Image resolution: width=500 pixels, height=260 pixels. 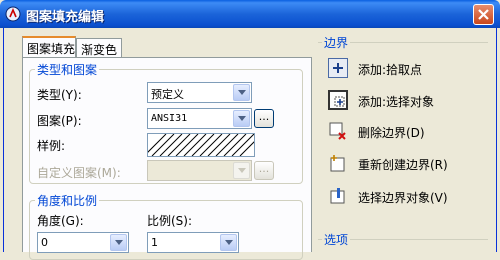 I want to click on pattern-dropdown-button, so click(x=241, y=118).